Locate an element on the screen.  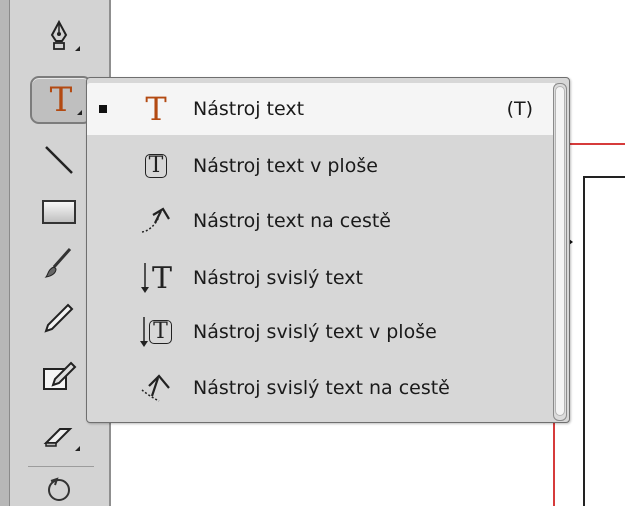
selected-indicator-icon is located at coordinates (103, 109).